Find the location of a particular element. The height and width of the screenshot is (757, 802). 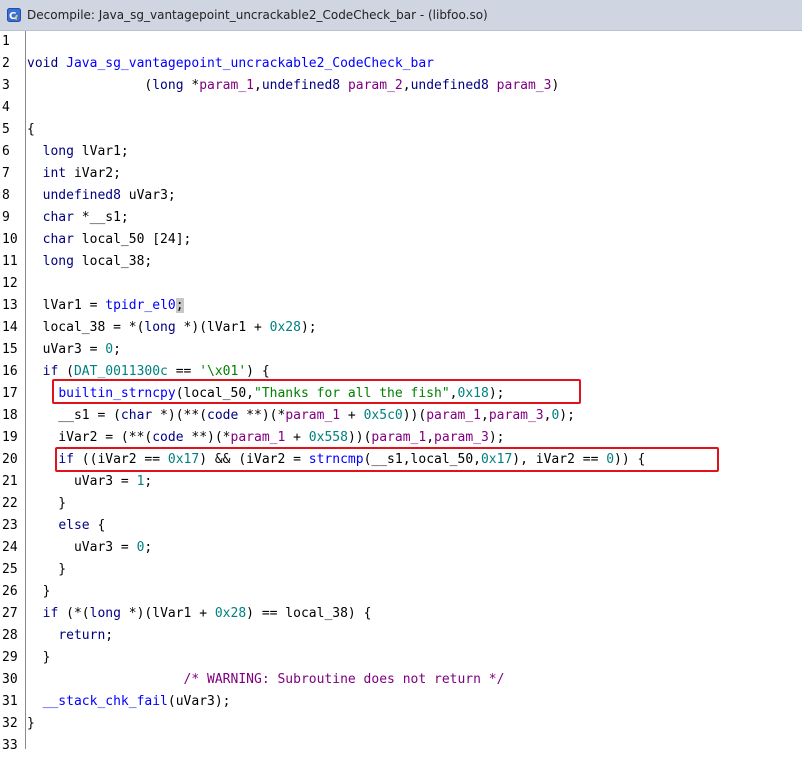

code-token: )) { is located at coordinates (630, 459).